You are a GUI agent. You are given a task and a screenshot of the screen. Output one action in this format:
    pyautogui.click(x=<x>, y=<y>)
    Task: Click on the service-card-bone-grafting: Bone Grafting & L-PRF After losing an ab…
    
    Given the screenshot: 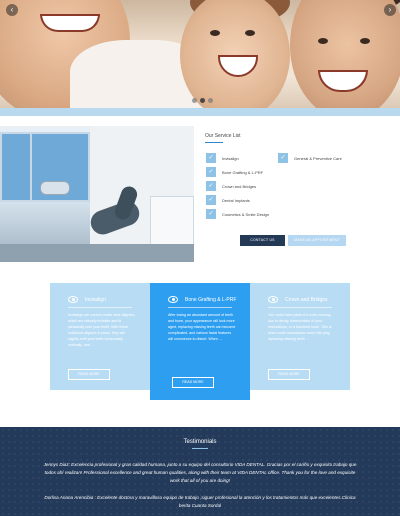 What is the action you would take?
    pyautogui.click(x=200, y=341)
    